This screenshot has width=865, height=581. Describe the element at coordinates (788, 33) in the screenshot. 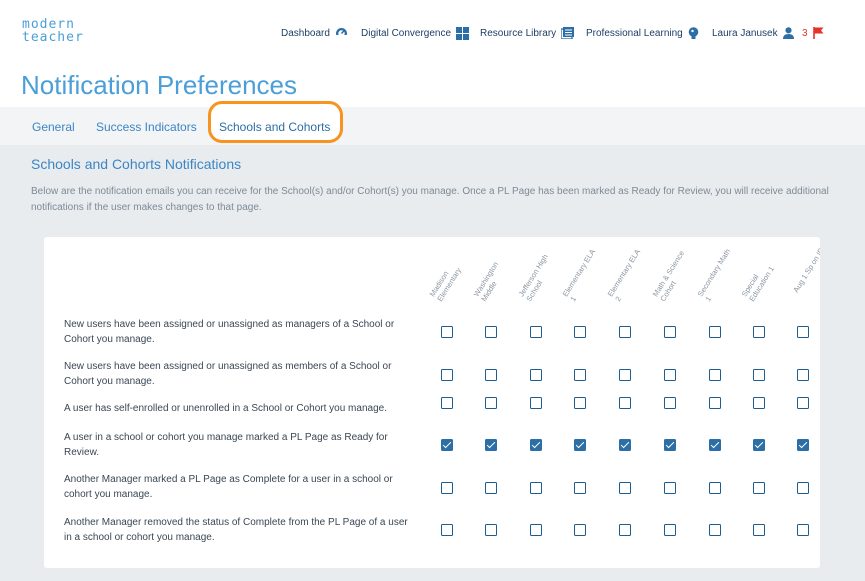

I see `user-icon` at that location.